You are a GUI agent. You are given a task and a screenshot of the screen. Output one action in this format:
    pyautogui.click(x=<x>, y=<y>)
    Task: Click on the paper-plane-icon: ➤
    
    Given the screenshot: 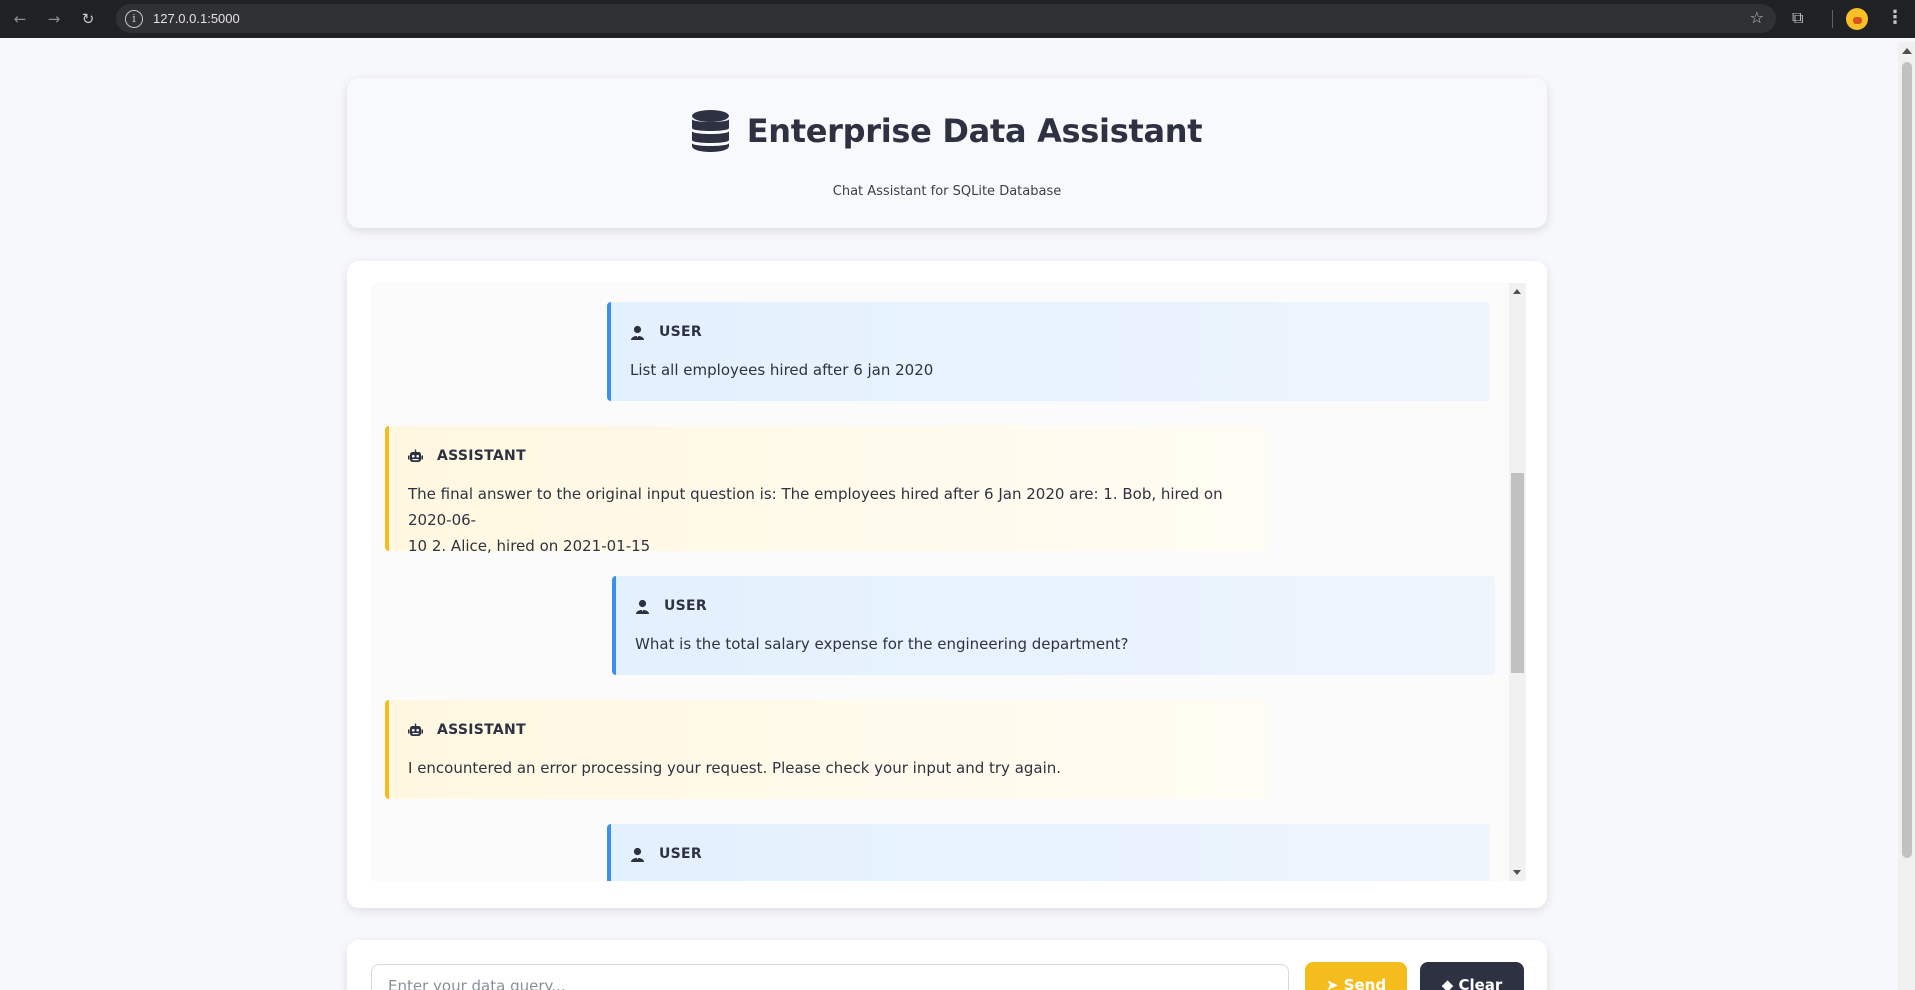 What is the action you would take?
    pyautogui.click(x=1332, y=983)
    